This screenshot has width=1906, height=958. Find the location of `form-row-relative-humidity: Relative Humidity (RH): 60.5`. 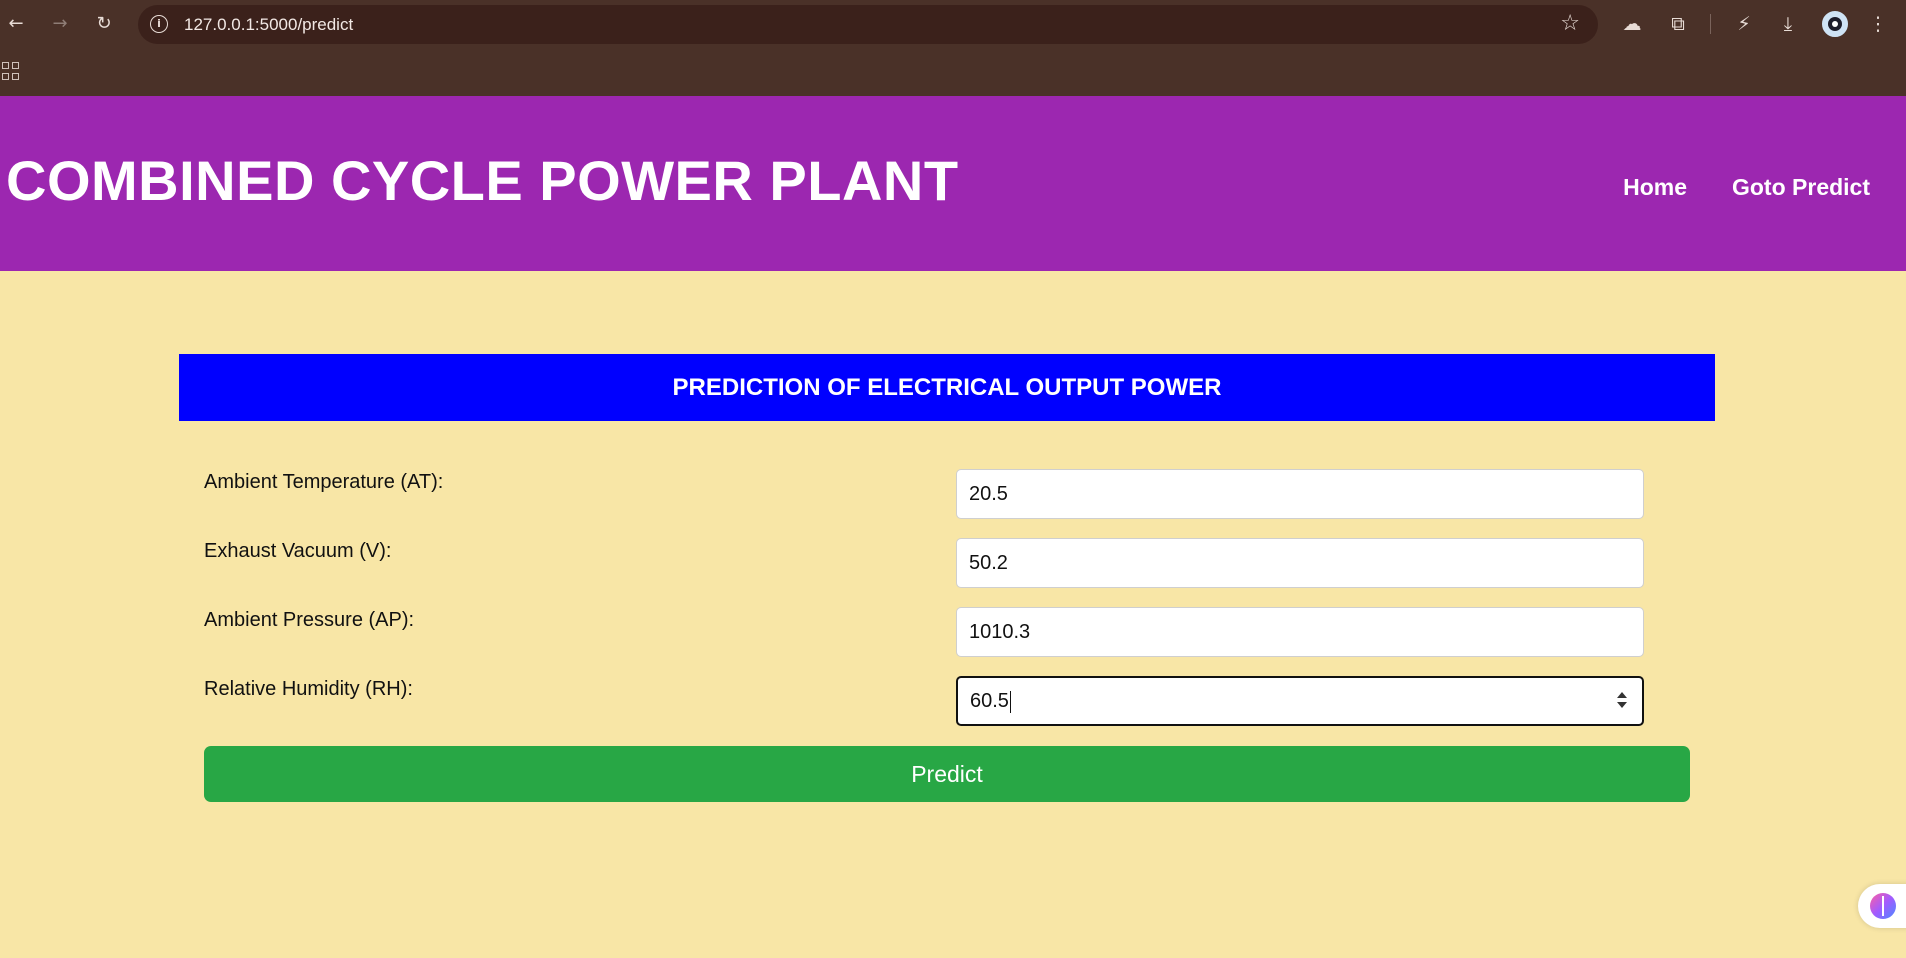

form-row-relative-humidity: Relative Humidity (RH): 60.5 is located at coordinates (924, 702).